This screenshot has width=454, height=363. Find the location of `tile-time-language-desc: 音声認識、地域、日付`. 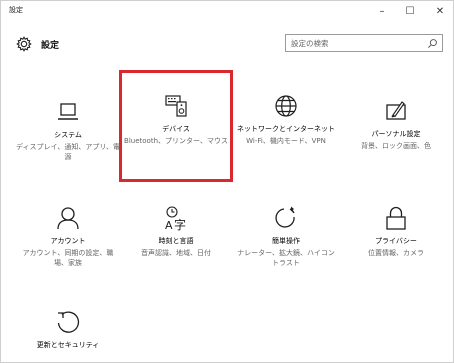

tile-time-language-desc: 音声認識、地域、日付 is located at coordinates (176, 253).